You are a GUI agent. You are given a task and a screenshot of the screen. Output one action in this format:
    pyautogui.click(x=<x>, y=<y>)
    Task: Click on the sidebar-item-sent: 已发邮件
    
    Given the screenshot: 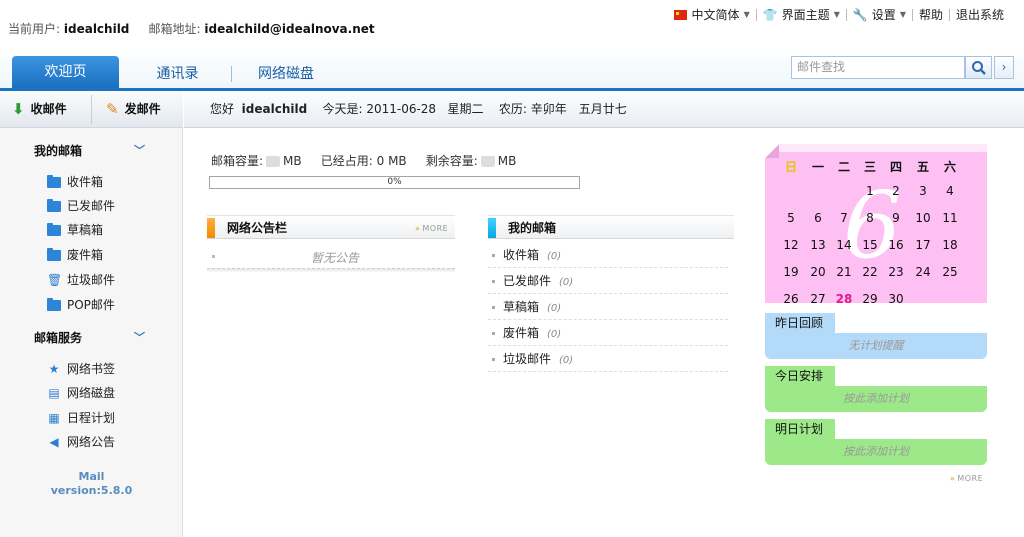 What is the action you would take?
    pyautogui.click(x=81, y=206)
    